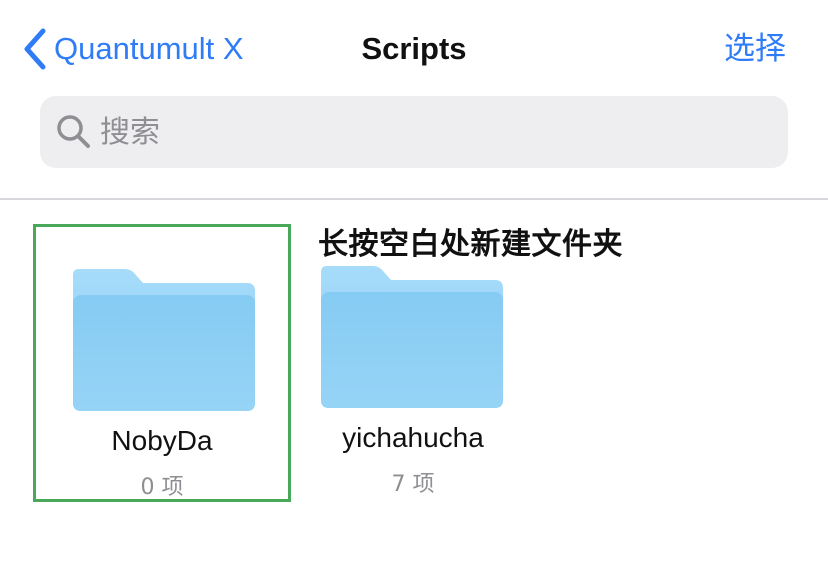  I want to click on search-bar, so click(414, 132).